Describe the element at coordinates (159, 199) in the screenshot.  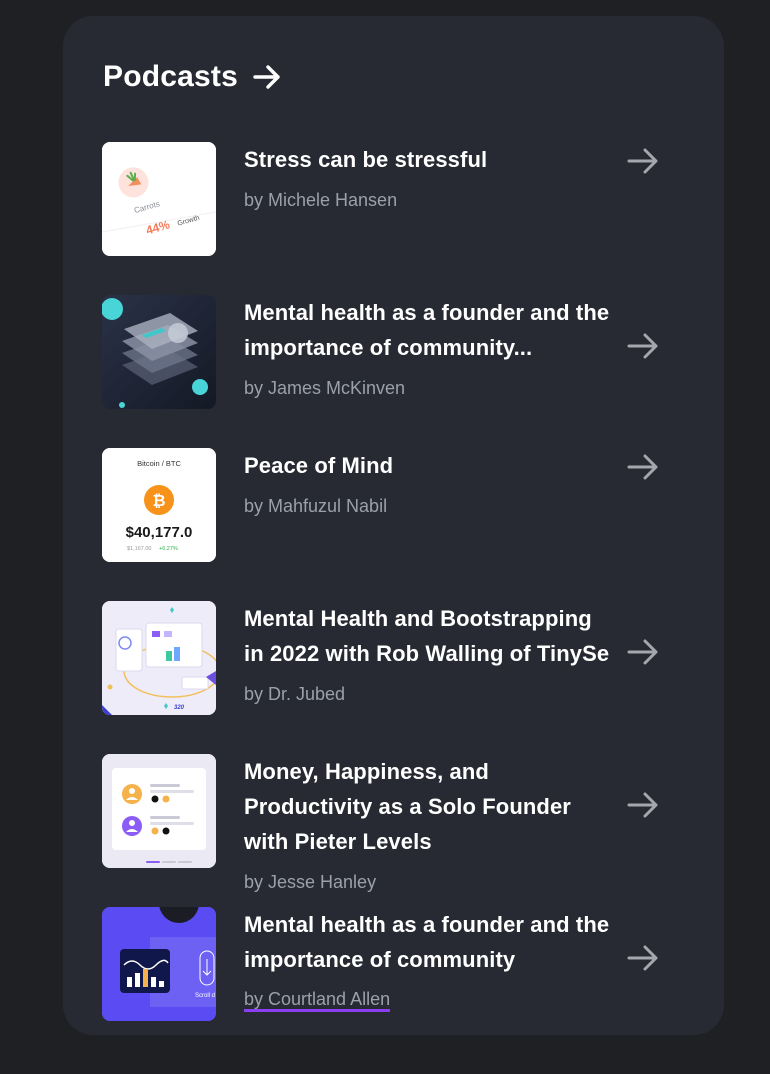
I see `podcast-thumbnail: Carrots 44% Growth` at that location.